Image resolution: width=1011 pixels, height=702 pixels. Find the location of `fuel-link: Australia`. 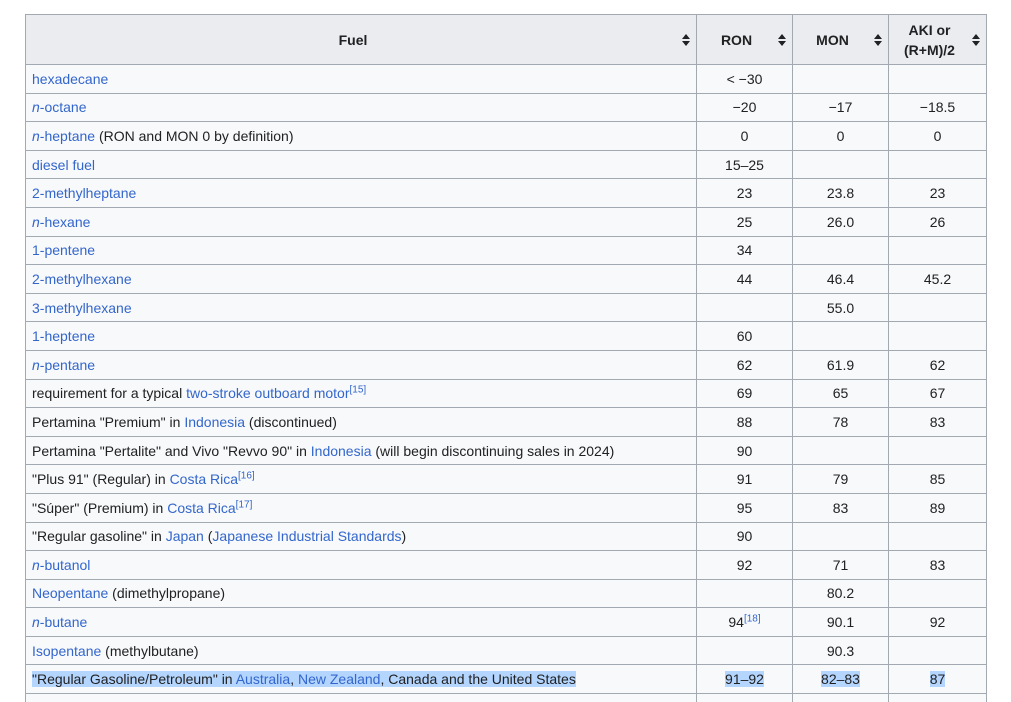

fuel-link: Australia is located at coordinates (263, 679).